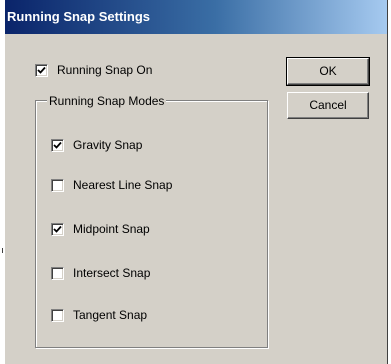 The image size is (391, 364). Describe the element at coordinates (112, 273) in the screenshot. I see `intersect-snap-label: Intersect Snap` at that location.